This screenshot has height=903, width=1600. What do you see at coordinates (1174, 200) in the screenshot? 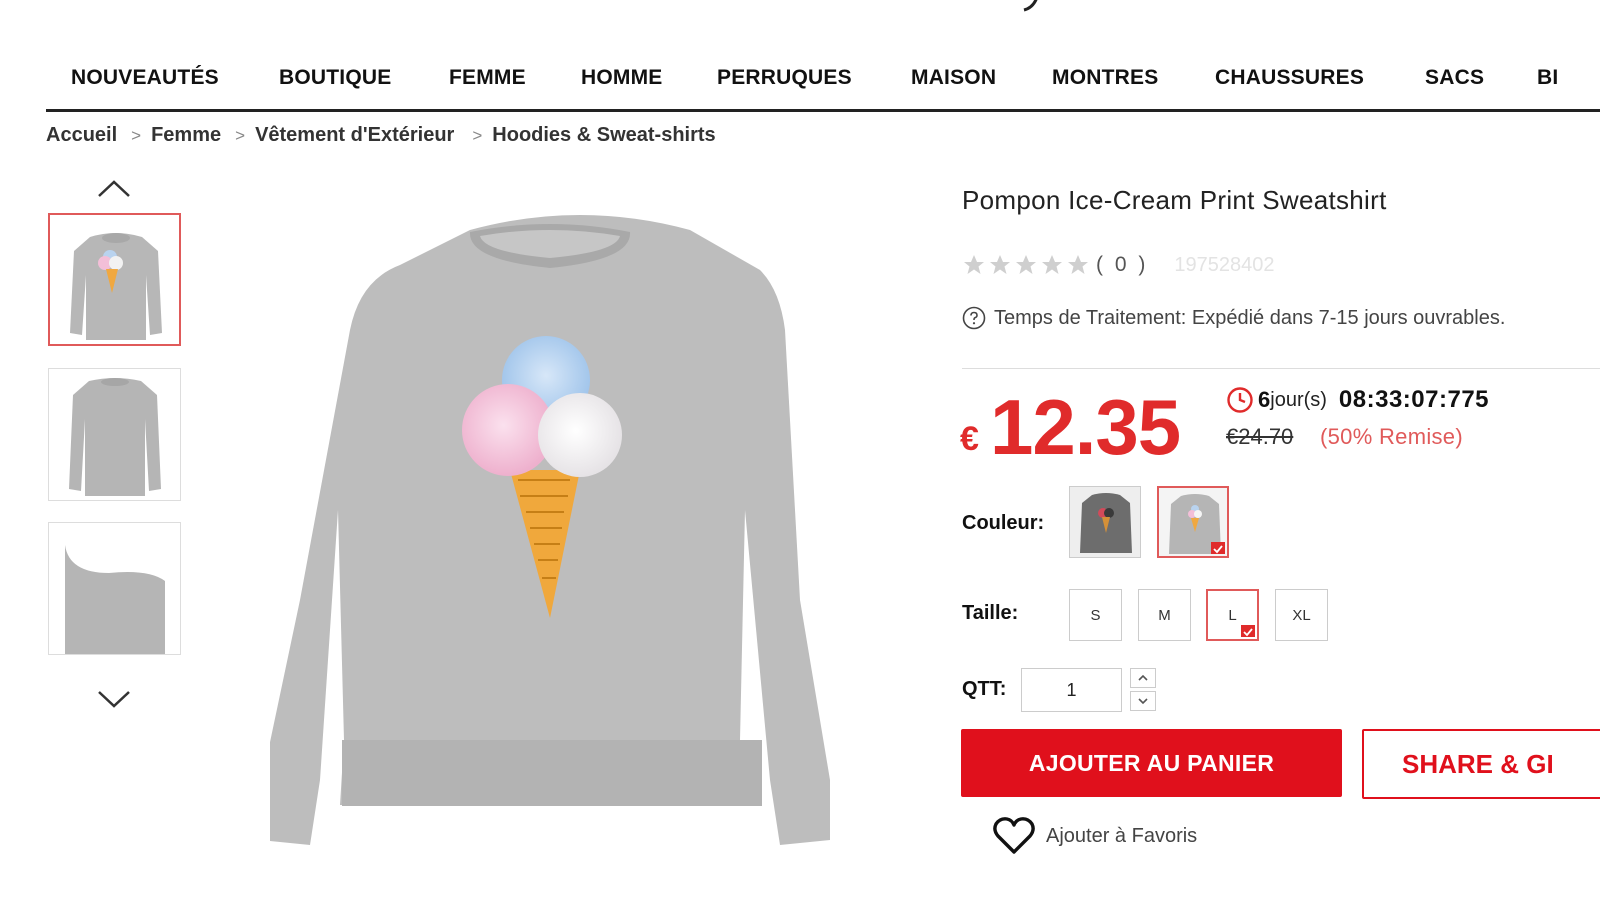
I see `product-title: Pompon Ice-Cream Print Sweatshirt` at bounding box center [1174, 200].